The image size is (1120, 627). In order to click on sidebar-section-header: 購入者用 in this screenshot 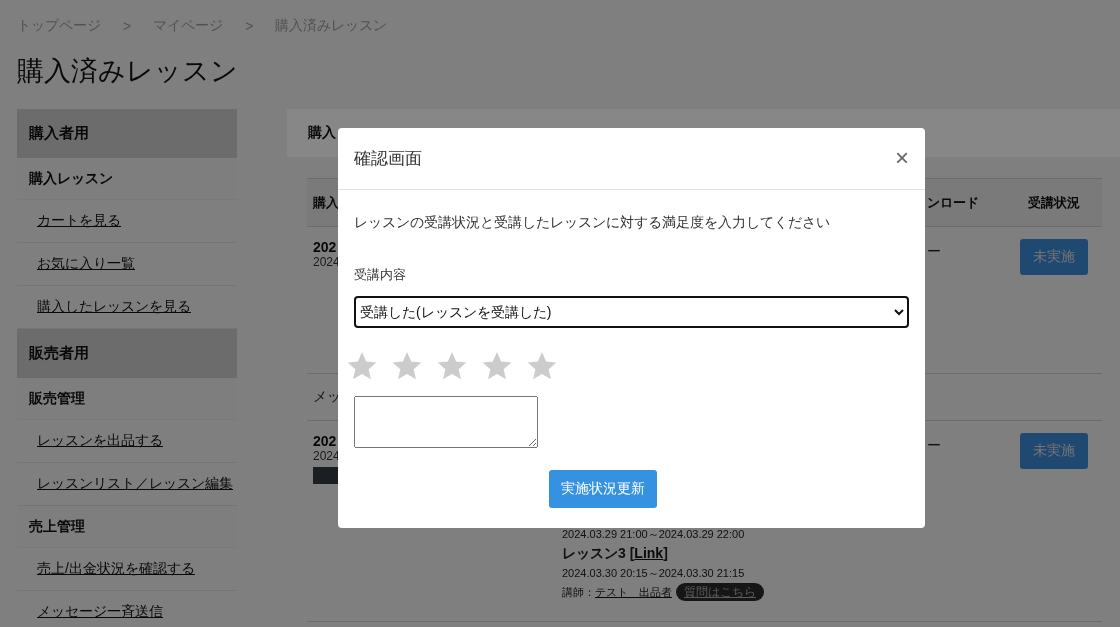, I will do `click(127, 133)`.